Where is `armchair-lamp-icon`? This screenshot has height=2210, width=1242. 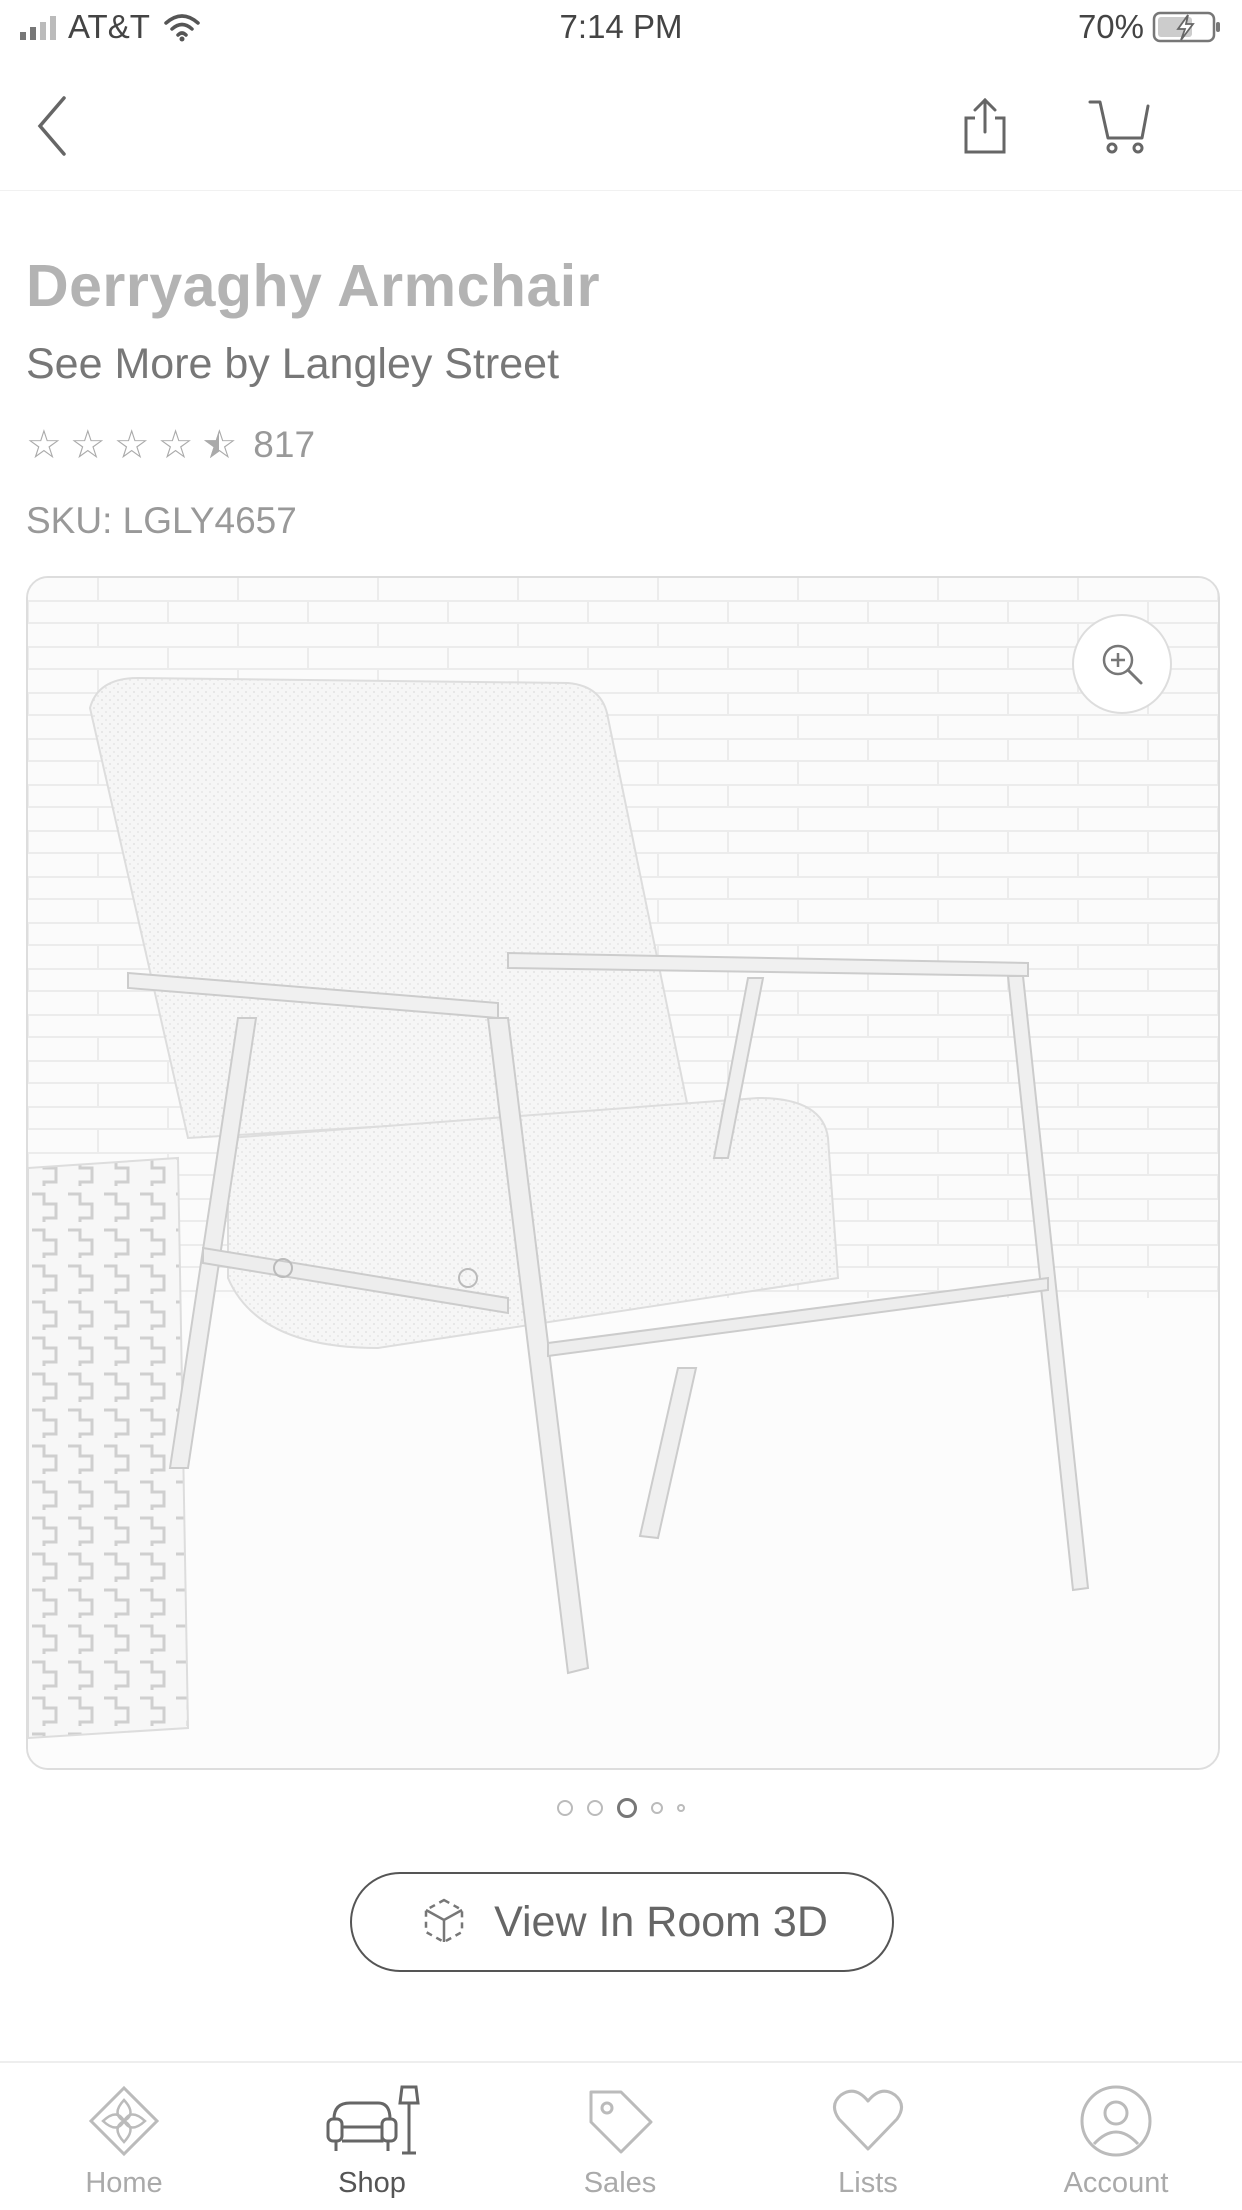
armchair-lamp-icon is located at coordinates (373, 2120).